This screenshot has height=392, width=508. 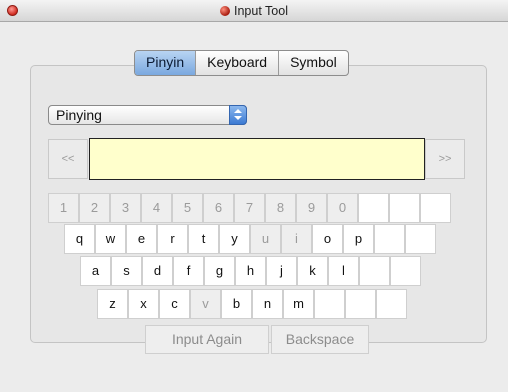 I want to click on prev-candidates-button: <<, so click(x=68, y=159).